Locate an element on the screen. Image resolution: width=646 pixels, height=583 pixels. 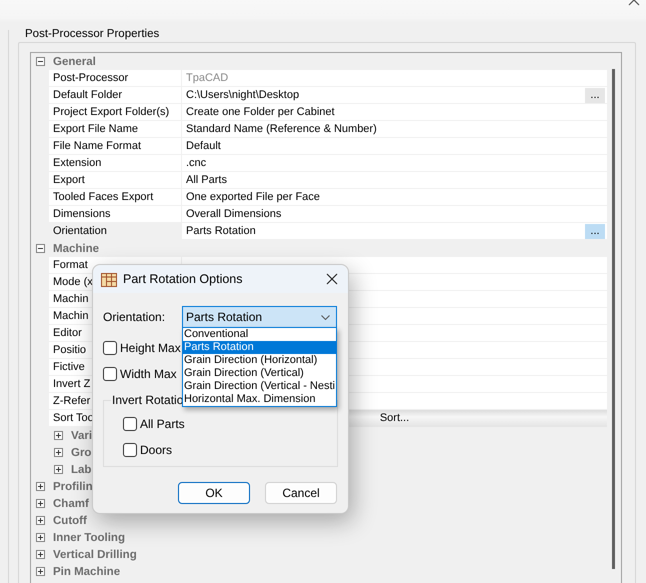
checkbox: Doors is located at coordinates (147, 450).